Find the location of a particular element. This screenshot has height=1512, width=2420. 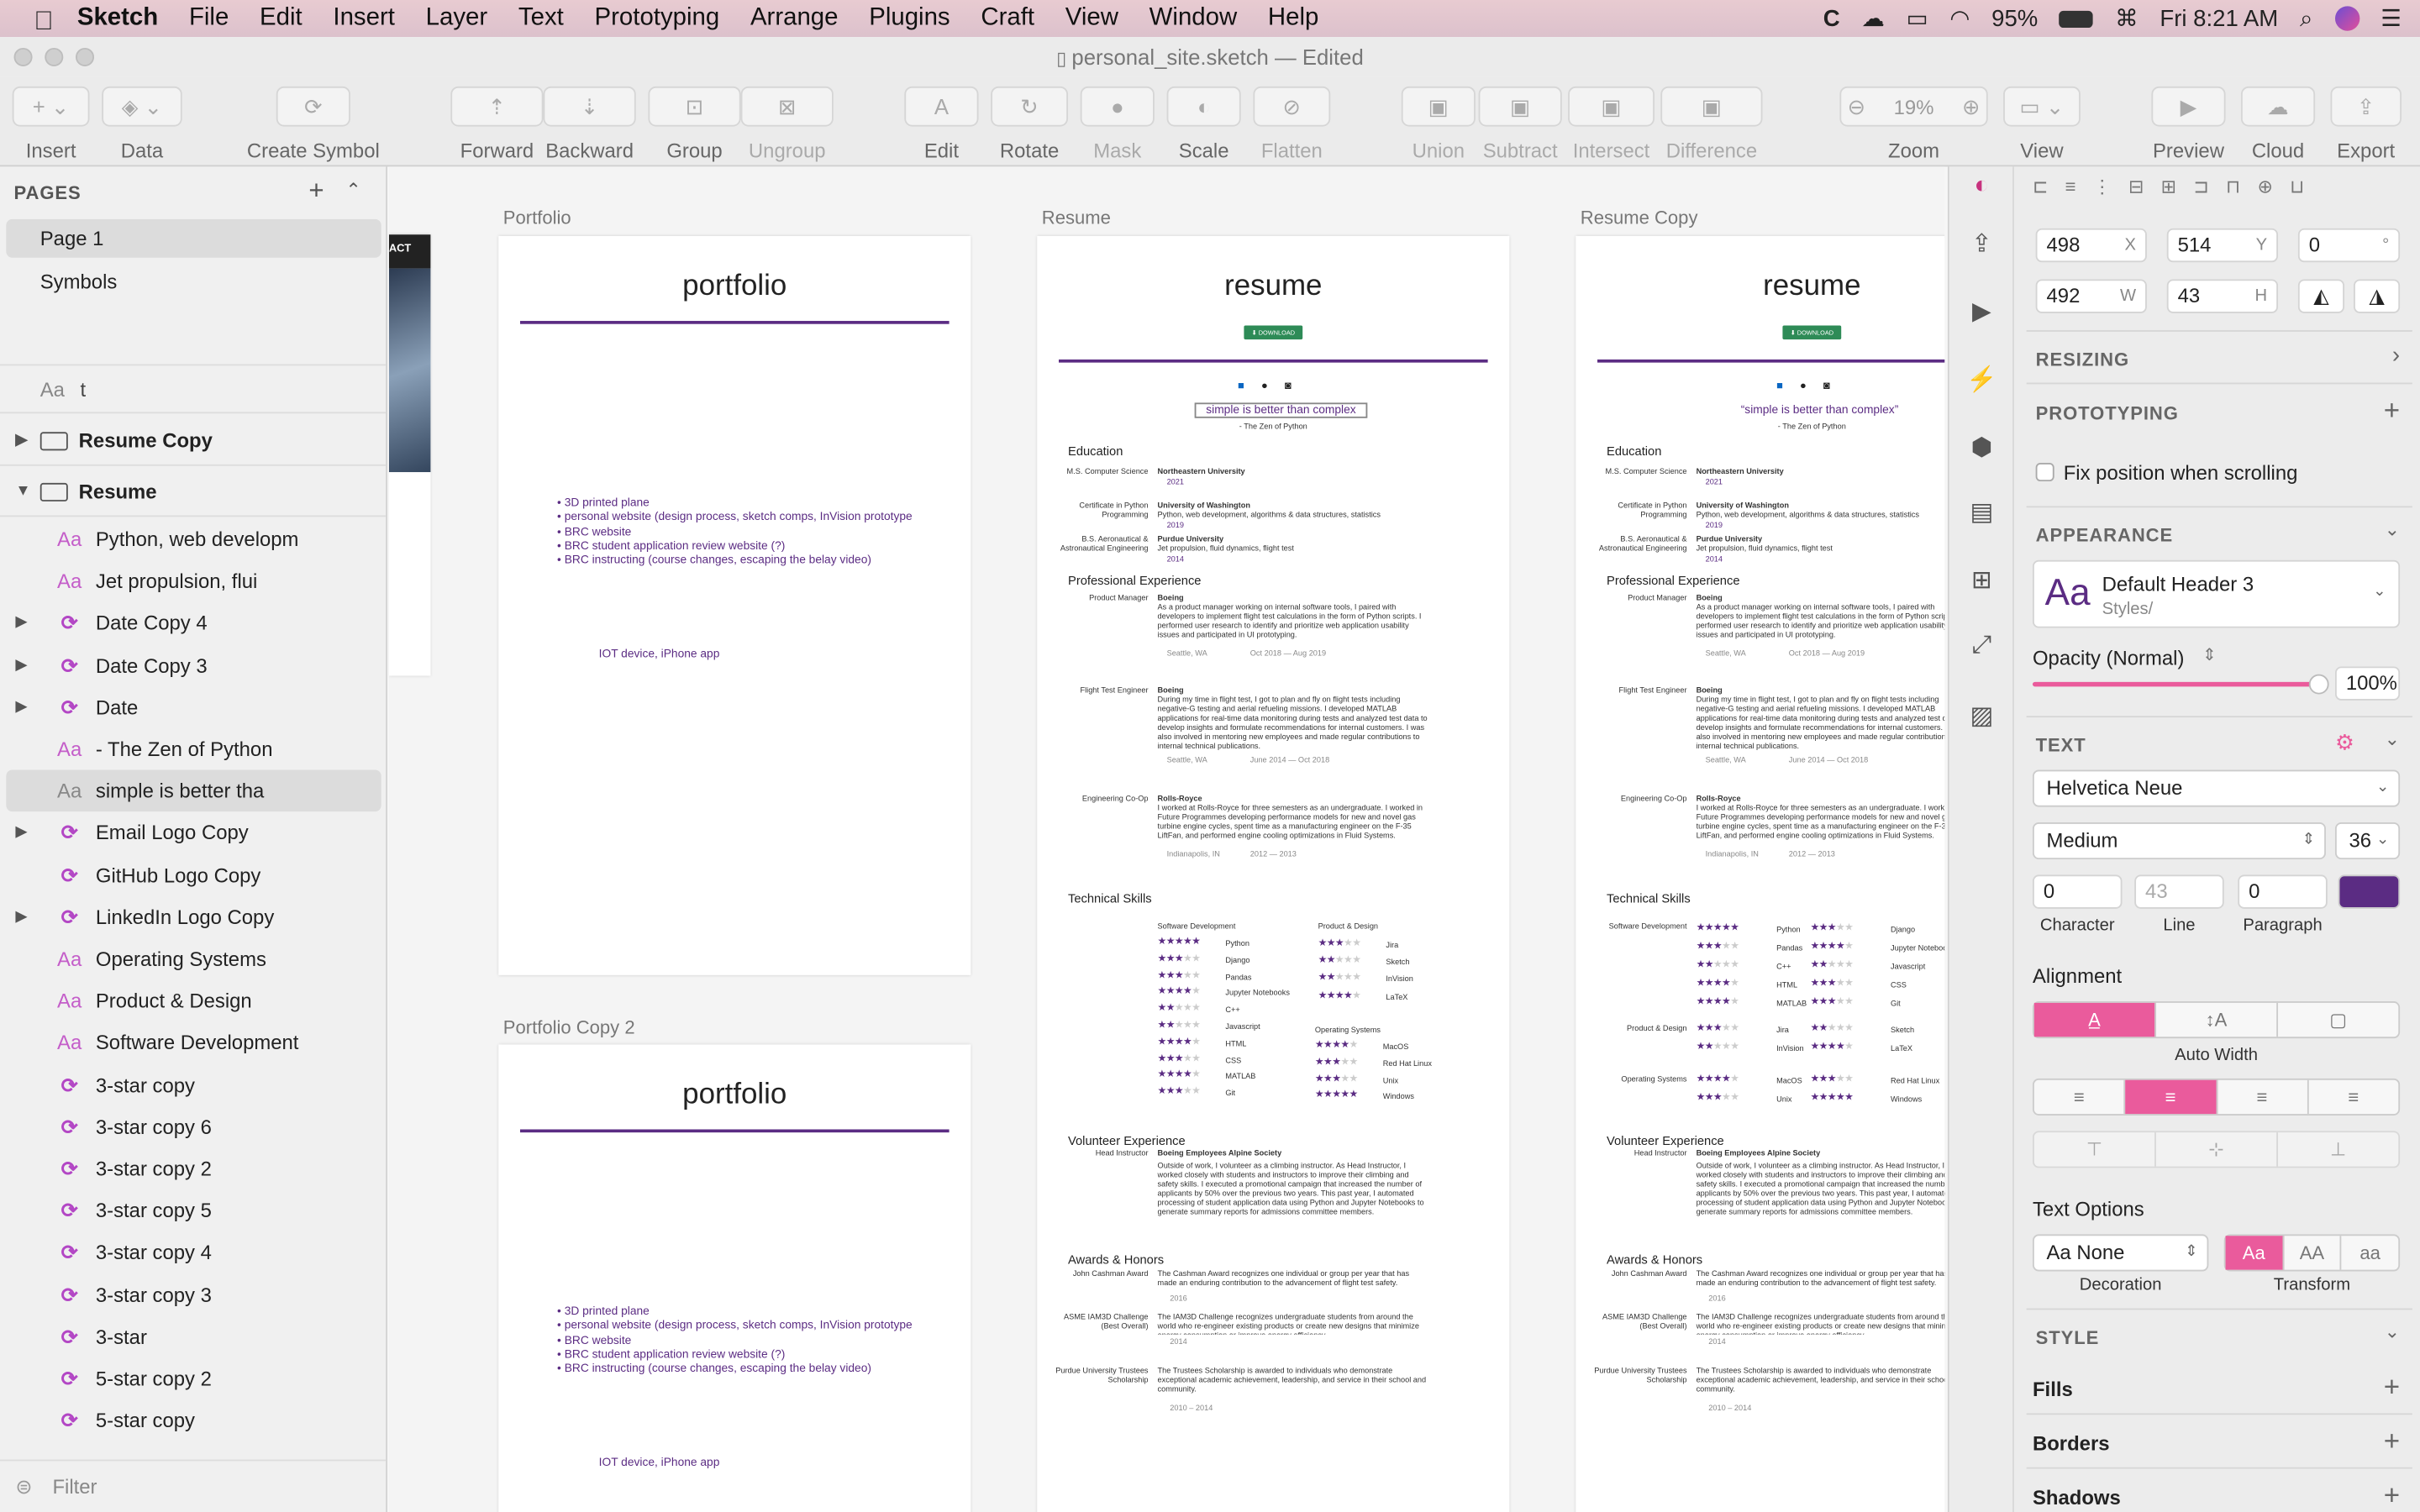

layer-row: ⟳ 3-star is located at coordinates (193, 1336).